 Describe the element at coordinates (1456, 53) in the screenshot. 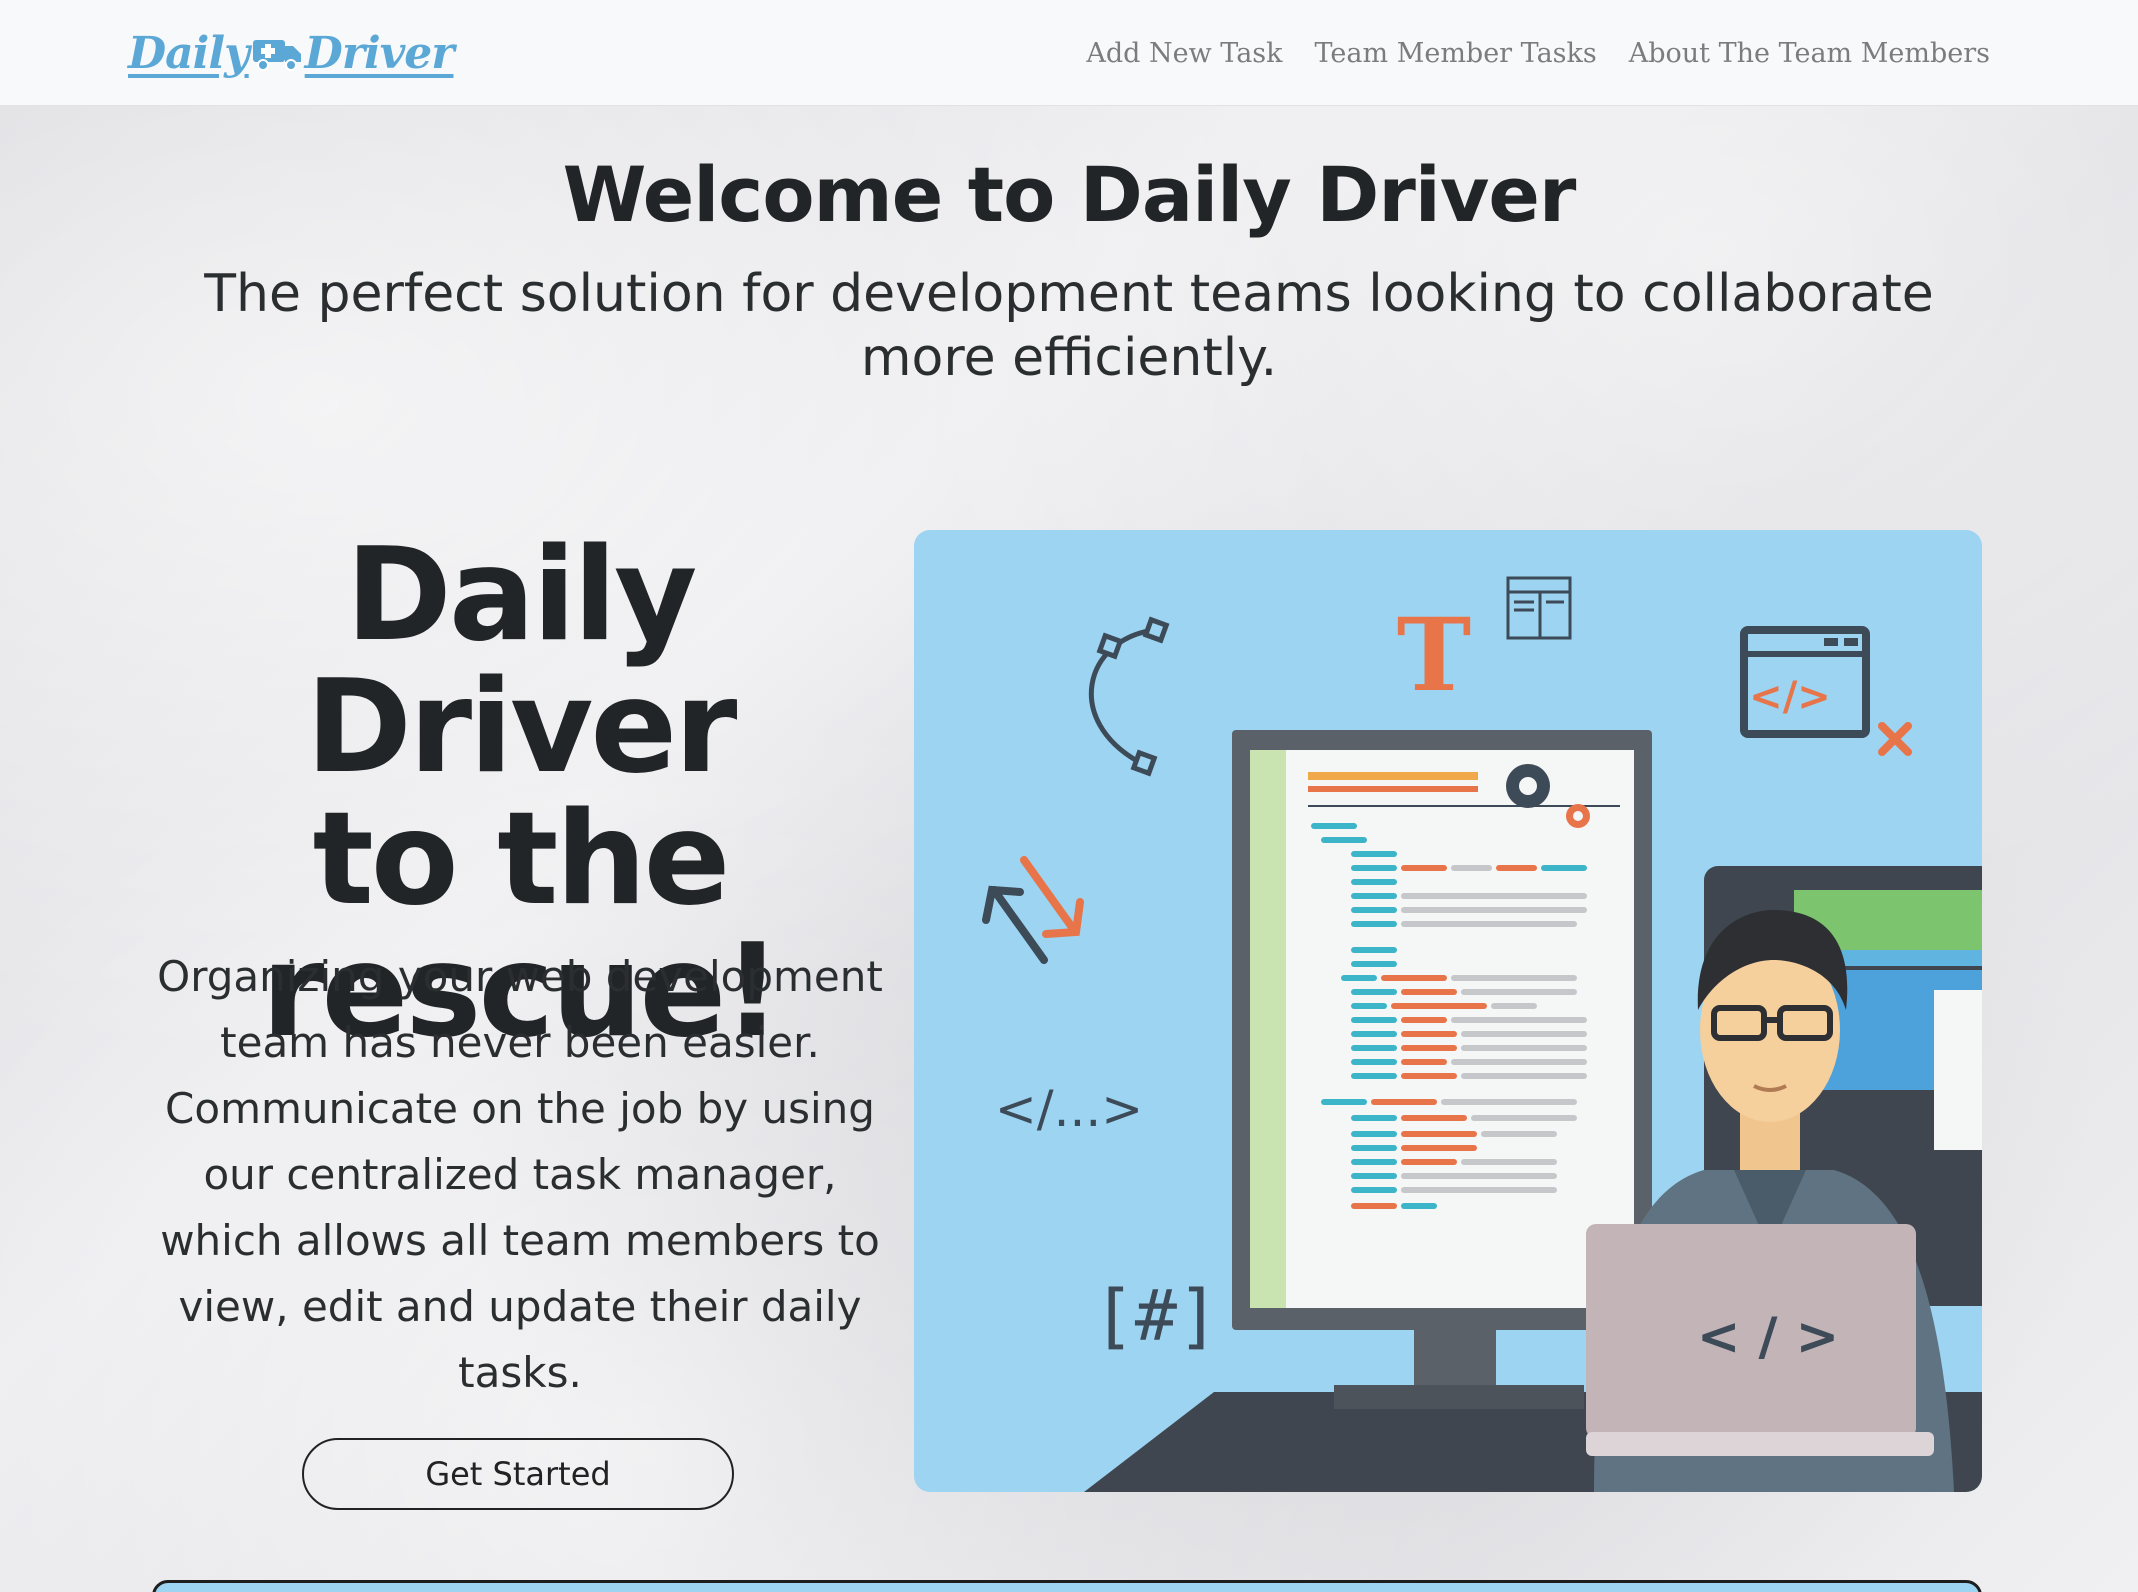

I see `nav-link-team-member-tasks: Team Member Tasks` at that location.